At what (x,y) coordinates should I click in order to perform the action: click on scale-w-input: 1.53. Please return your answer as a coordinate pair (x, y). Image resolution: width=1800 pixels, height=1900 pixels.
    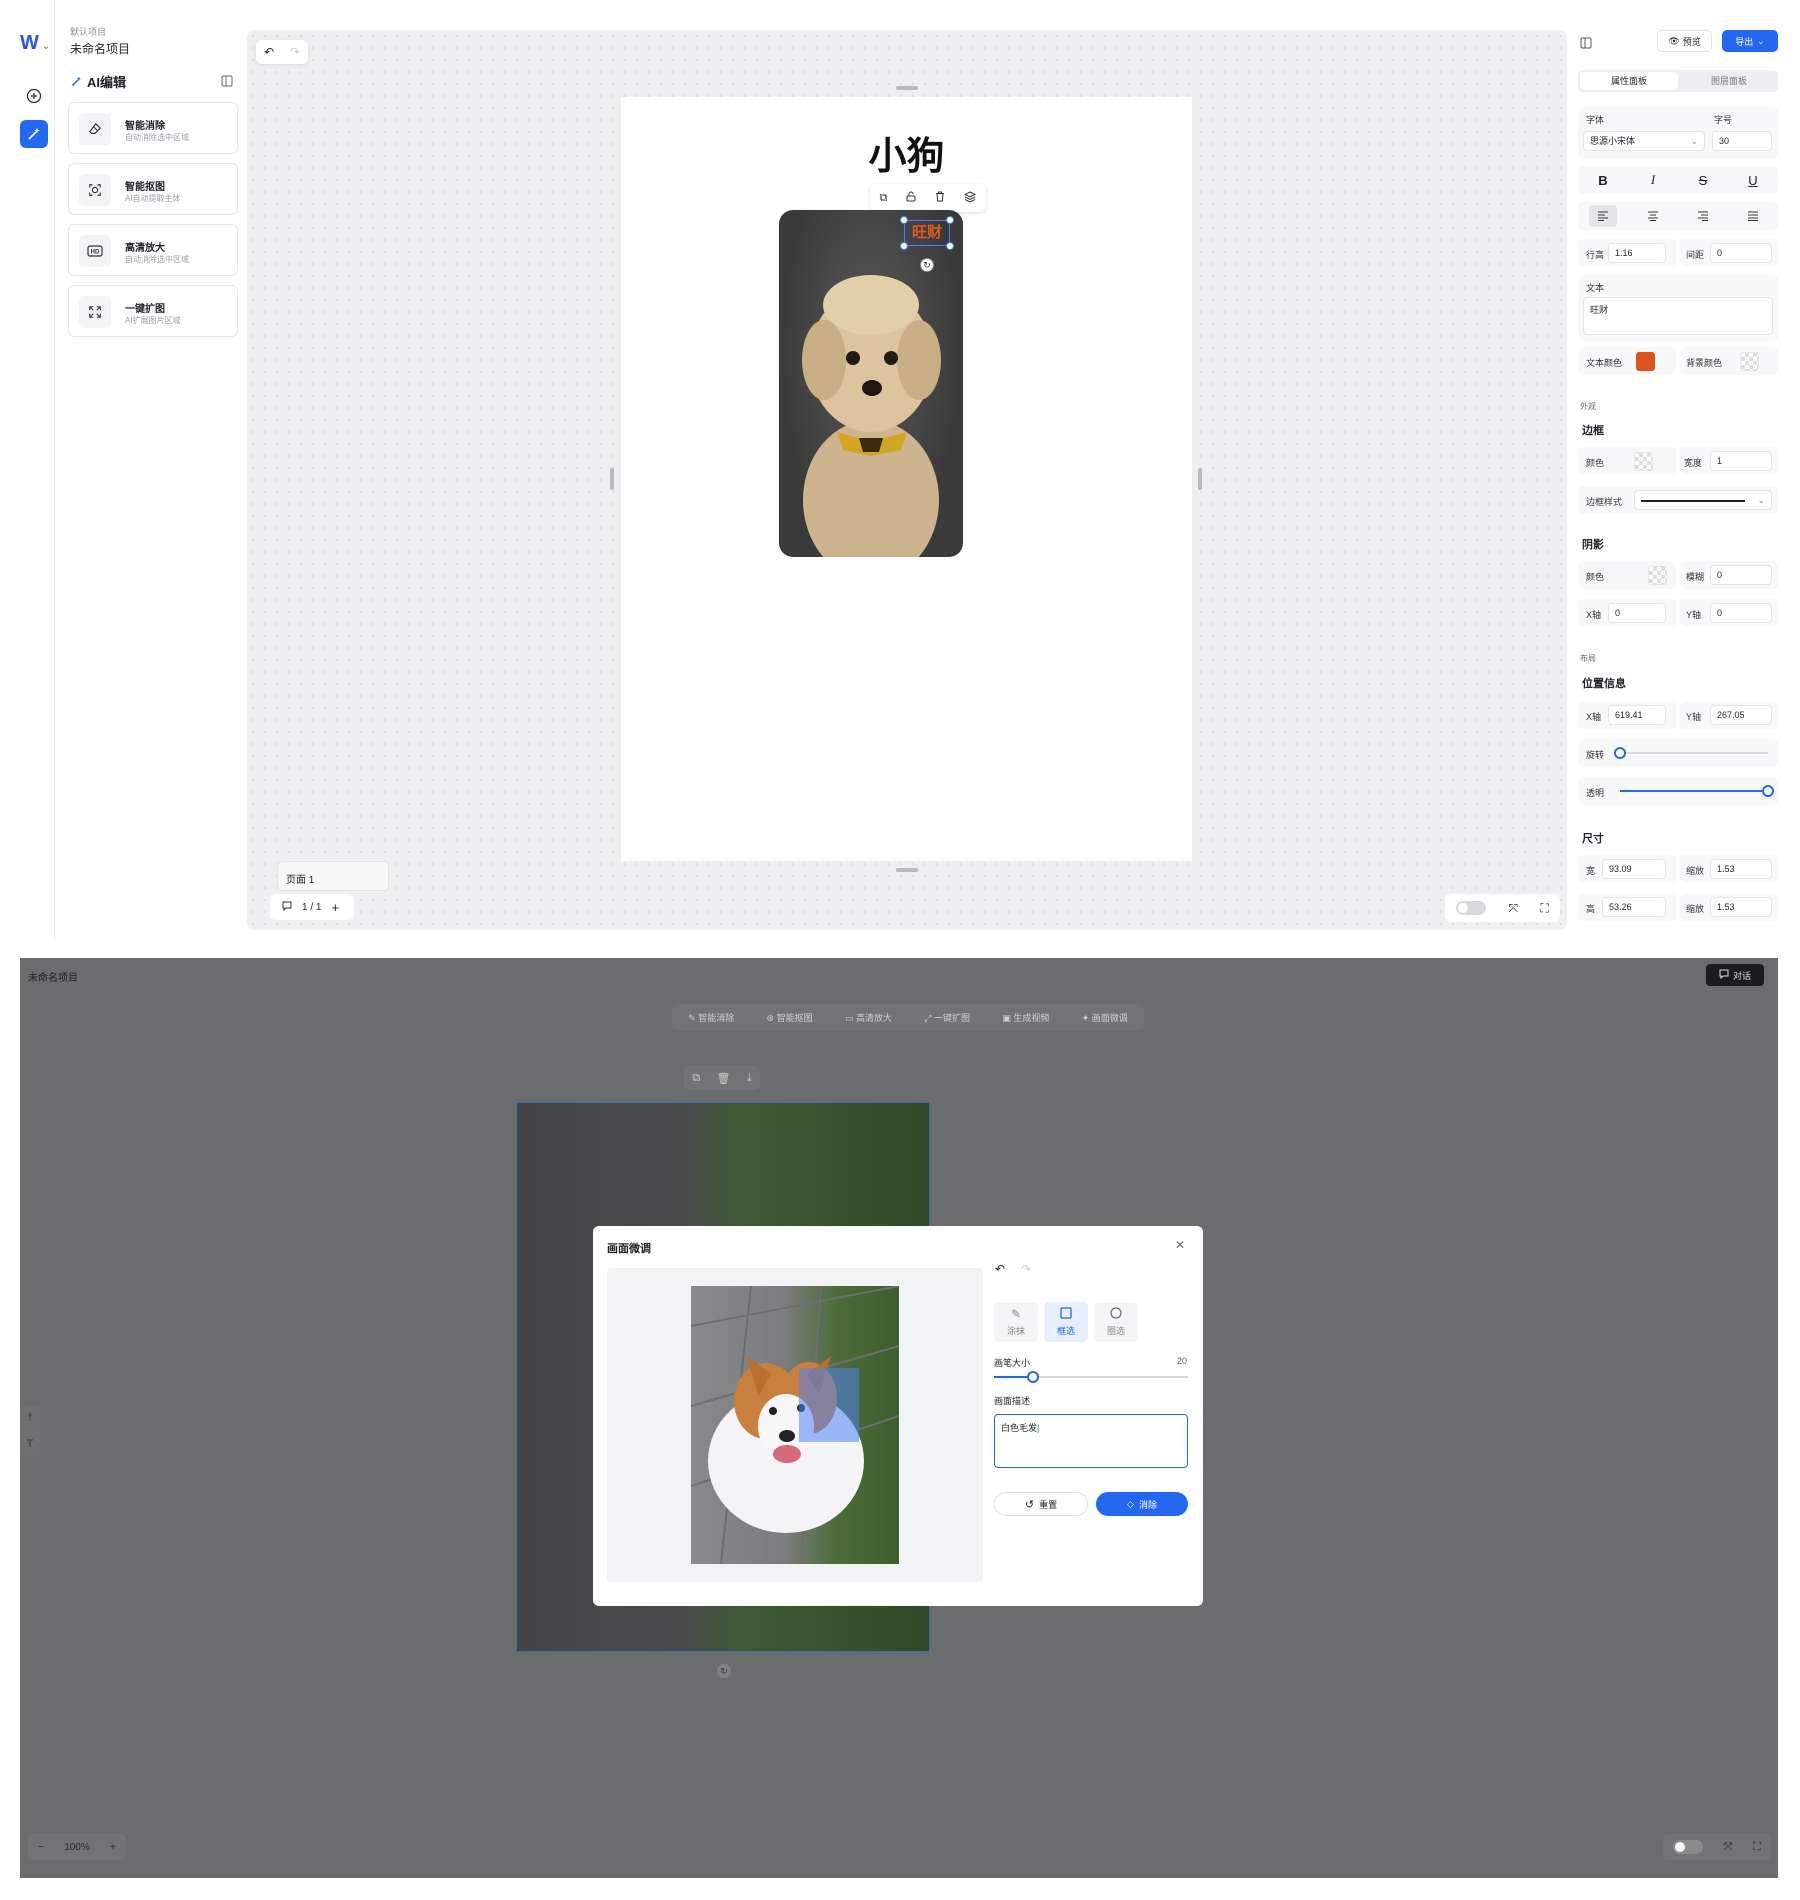
    Looking at the image, I should click on (1741, 869).